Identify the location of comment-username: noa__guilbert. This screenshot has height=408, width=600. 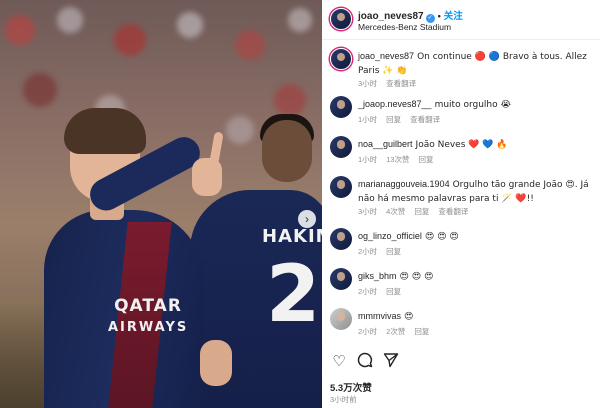
(385, 144).